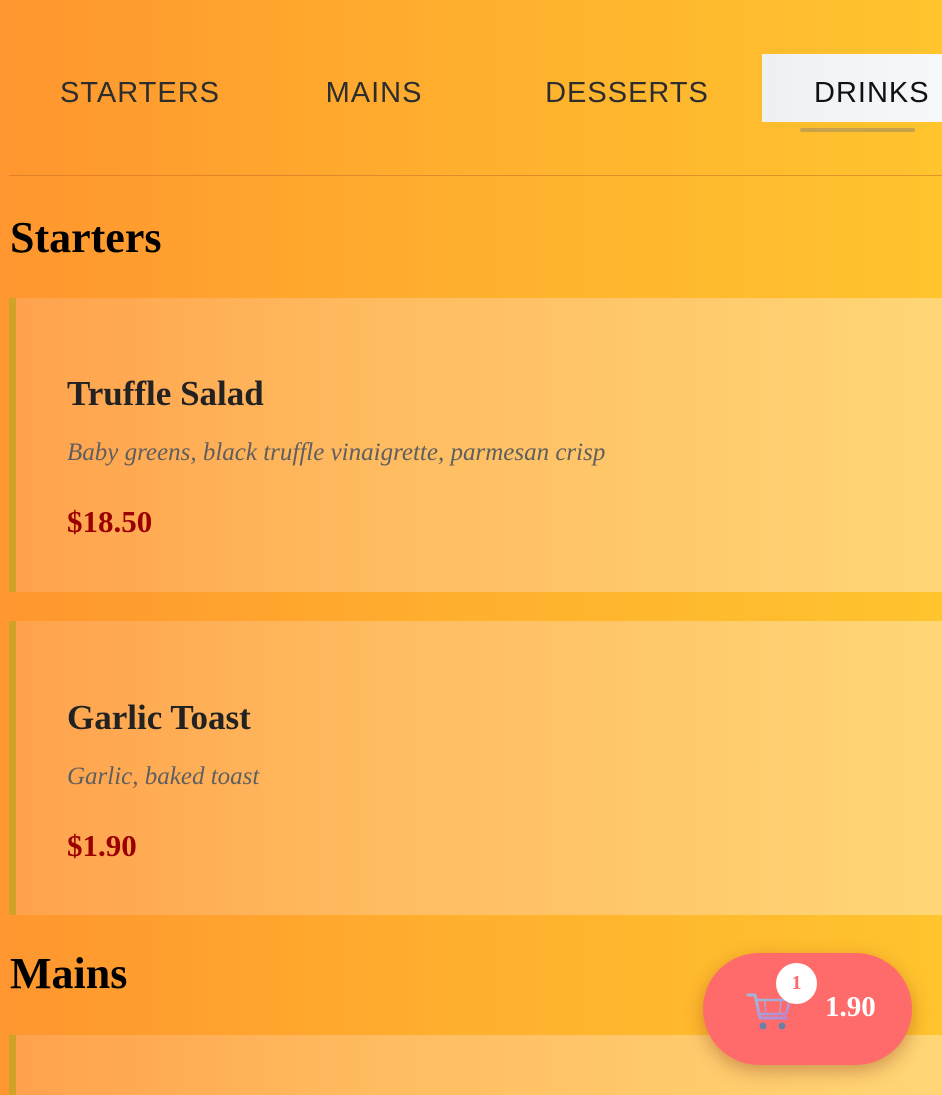 The image size is (942, 1095). Describe the element at coordinates (165, 393) in the screenshot. I see `menu-item-name: Truffle Salad` at that location.